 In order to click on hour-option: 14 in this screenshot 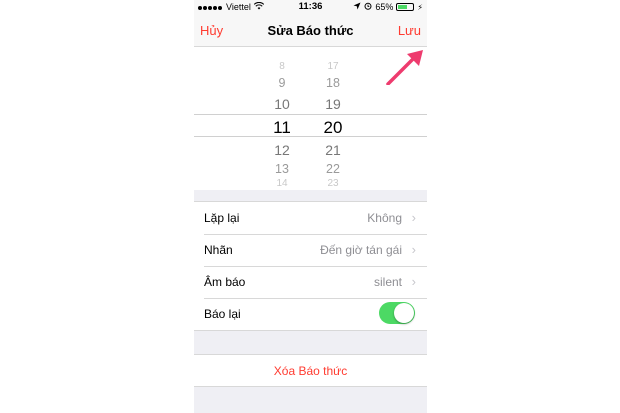, I will do `click(282, 184)`.